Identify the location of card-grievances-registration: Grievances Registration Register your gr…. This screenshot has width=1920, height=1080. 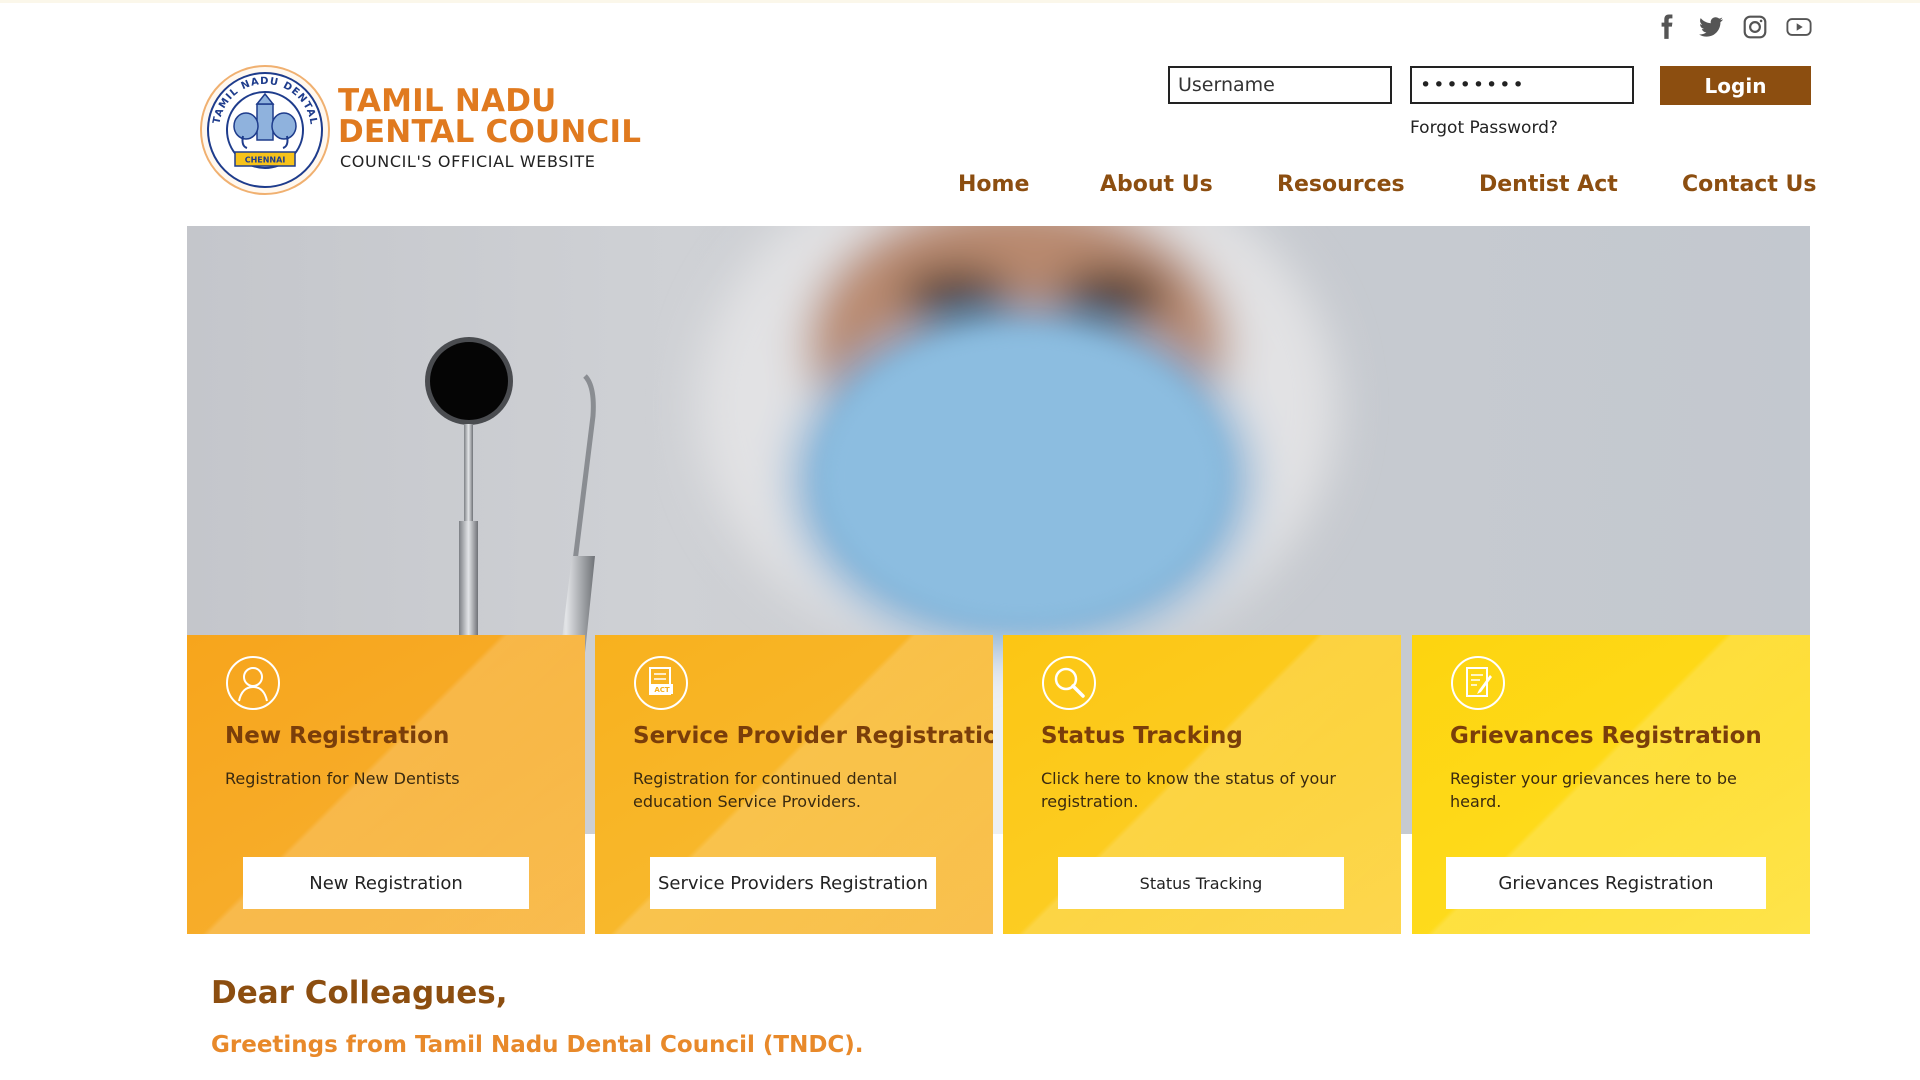
(1611, 784).